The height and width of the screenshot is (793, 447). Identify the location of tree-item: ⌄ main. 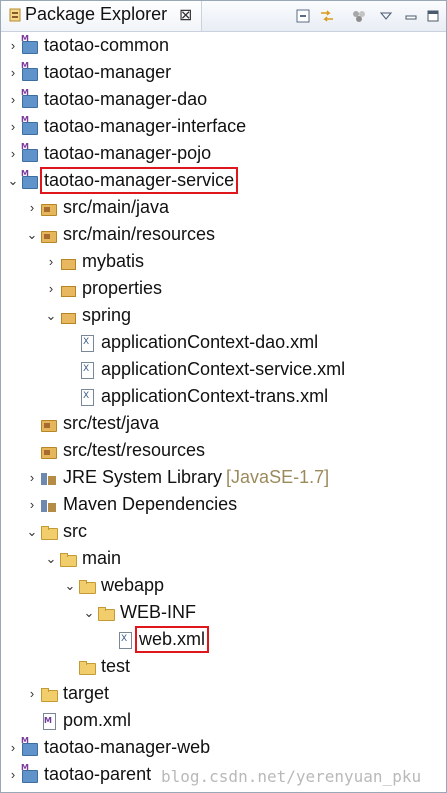
(83, 558).